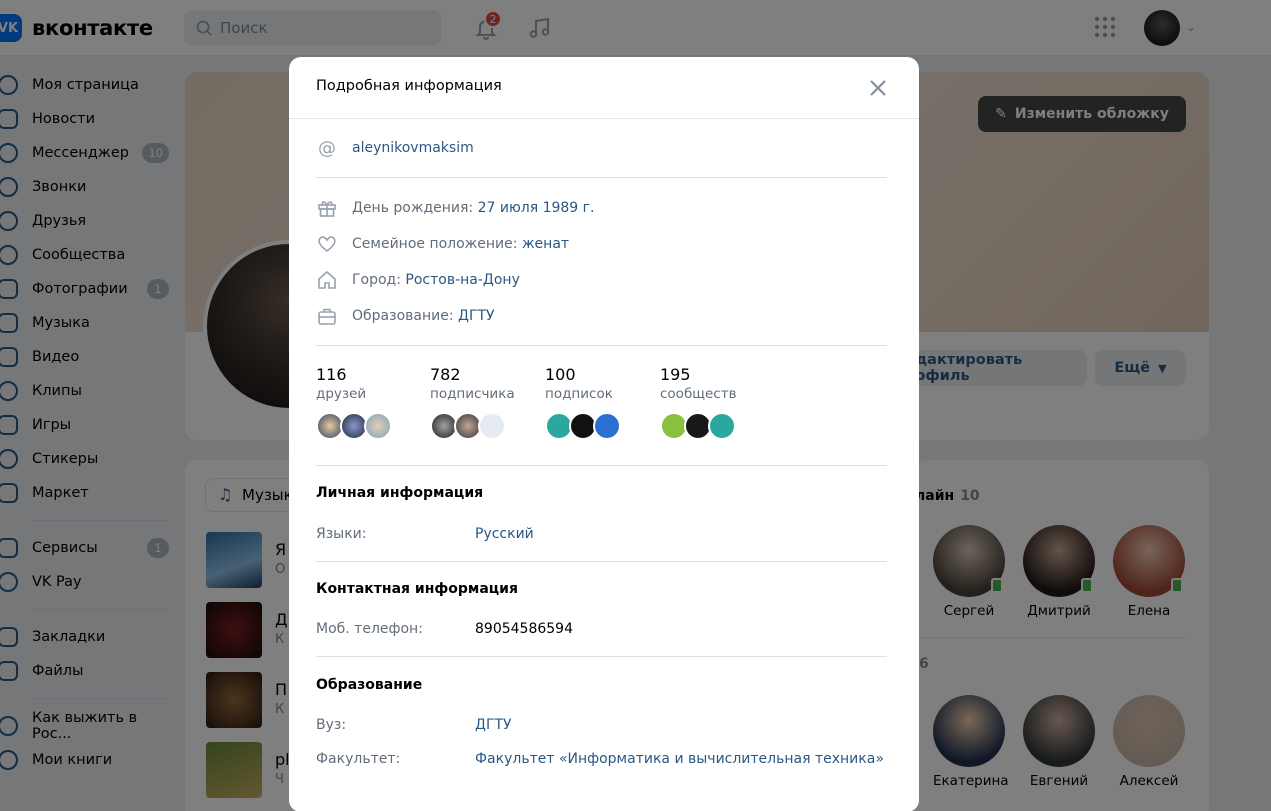 Image resolution: width=1271 pixels, height=811 pixels. What do you see at coordinates (327, 316) in the screenshot?
I see `briefcase-icon` at bounding box center [327, 316].